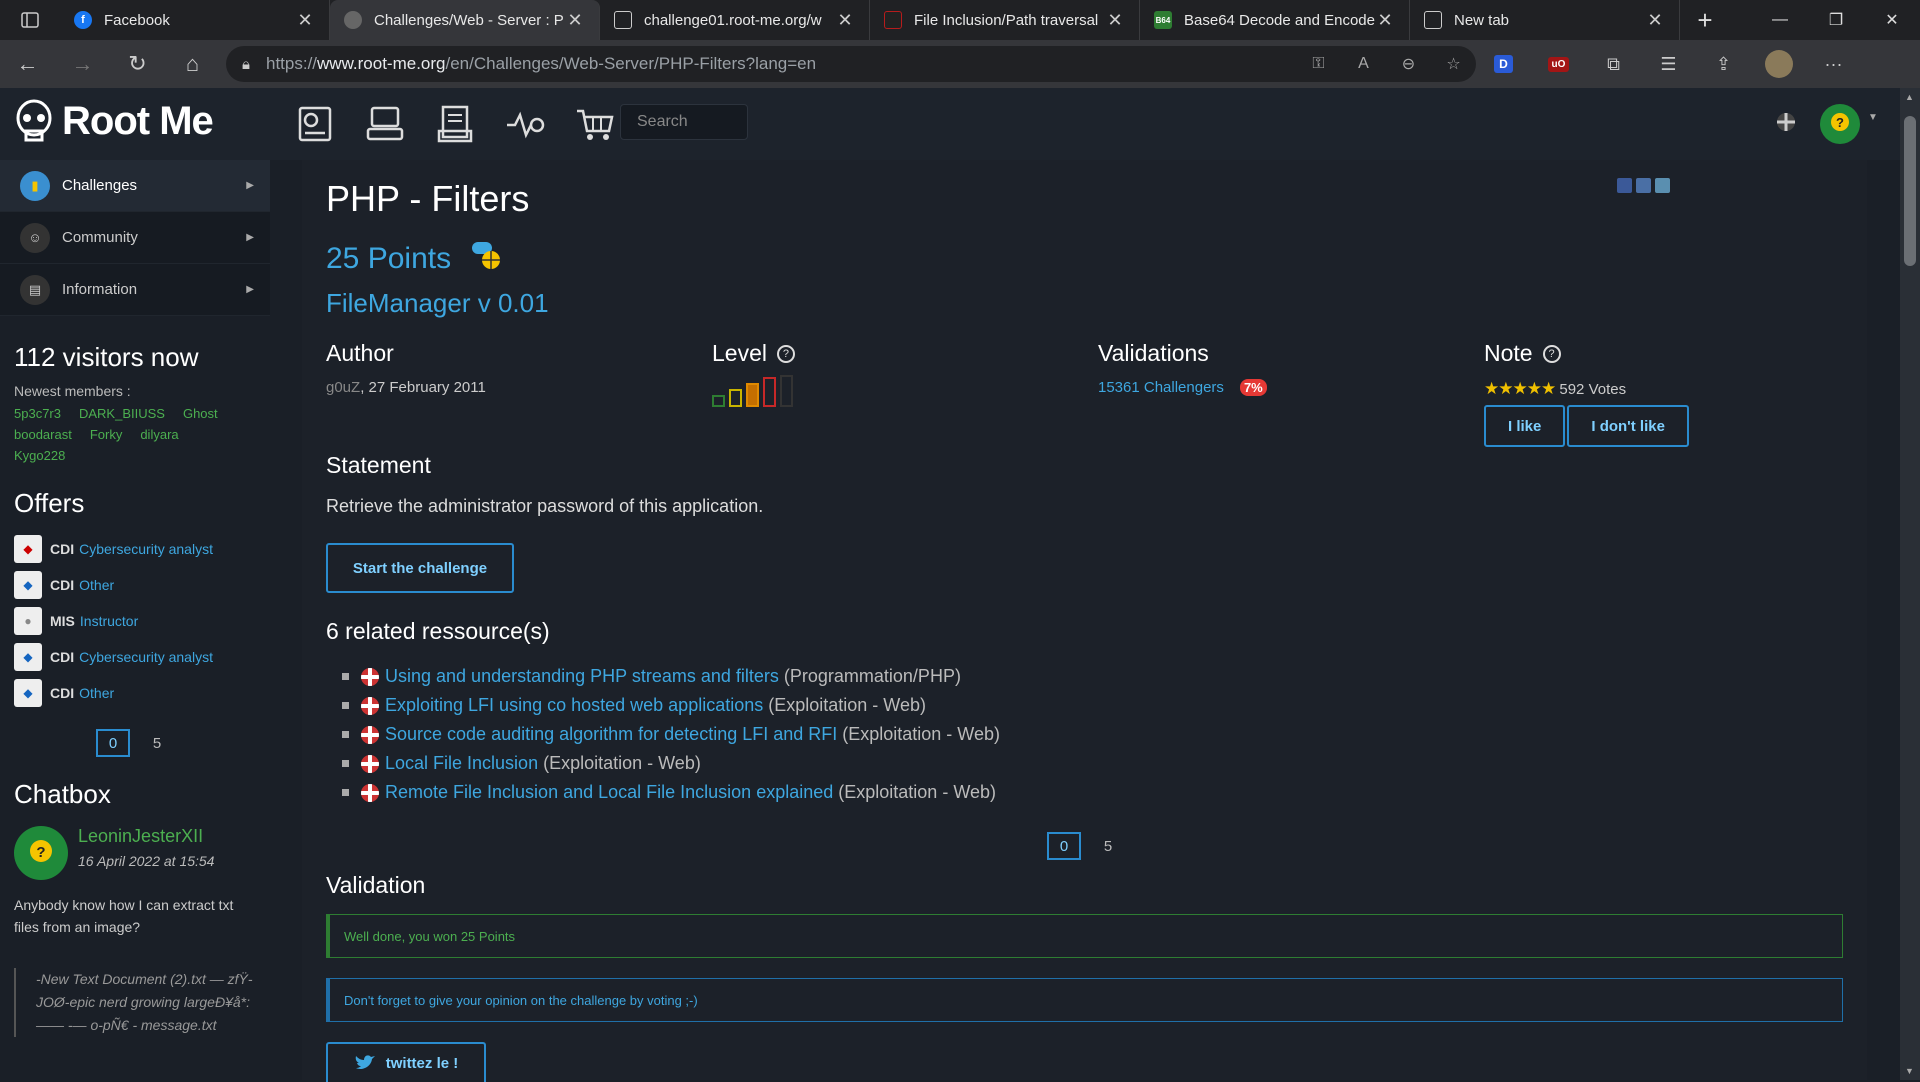 The width and height of the screenshot is (1920, 1082). What do you see at coordinates (1778, 64) in the screenshot?
I see `profile-avatar` at bounding box center [1778, 64].